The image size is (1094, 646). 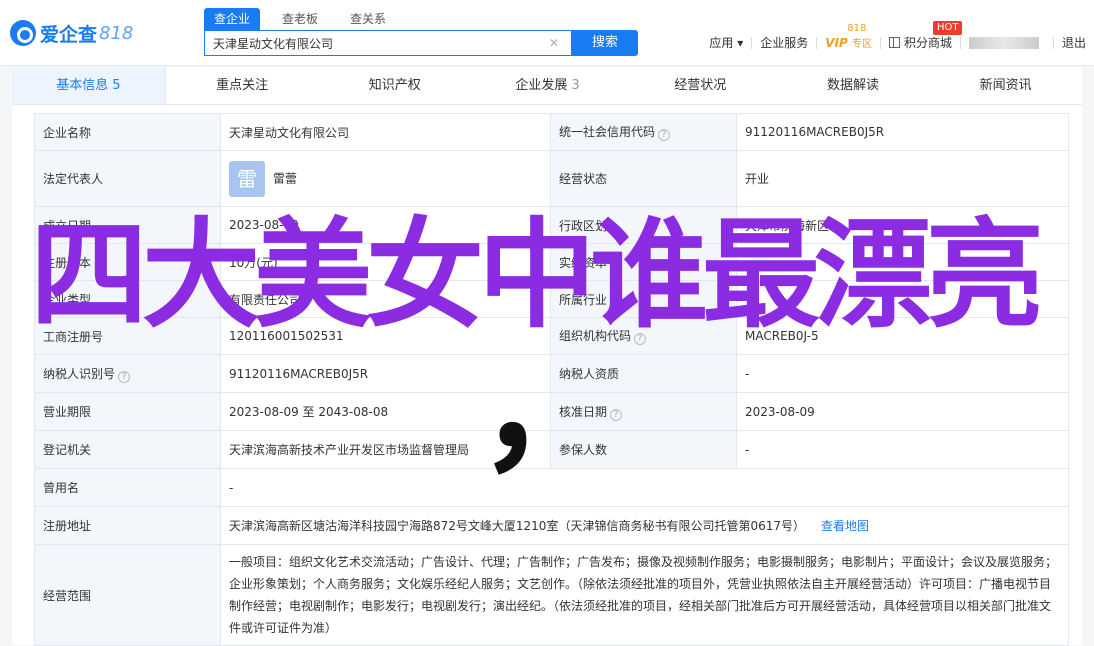 What do you see at coordinates (548, 409) in the screenshot?
I see `overlay-comma: ，` at bounding box center [548, 409].